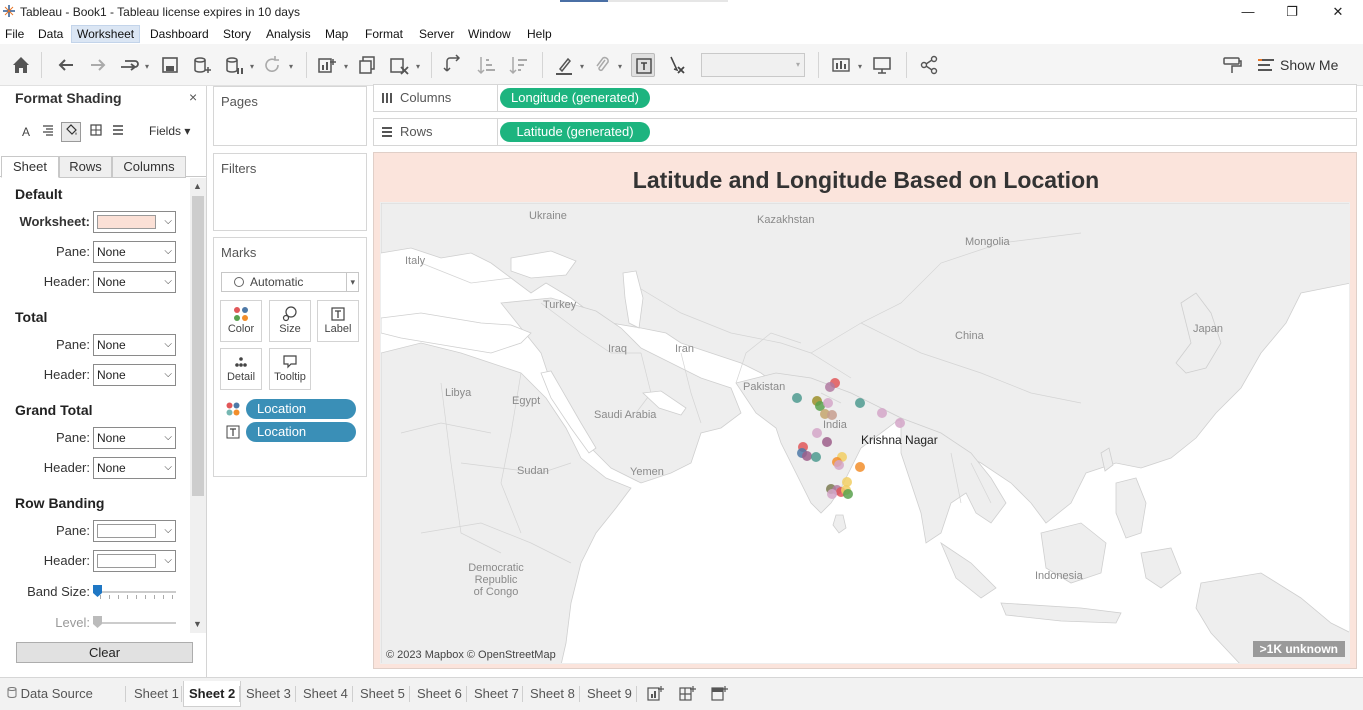  I want to click on highlight-dropdown-icon: ▾, so click(582, 66).